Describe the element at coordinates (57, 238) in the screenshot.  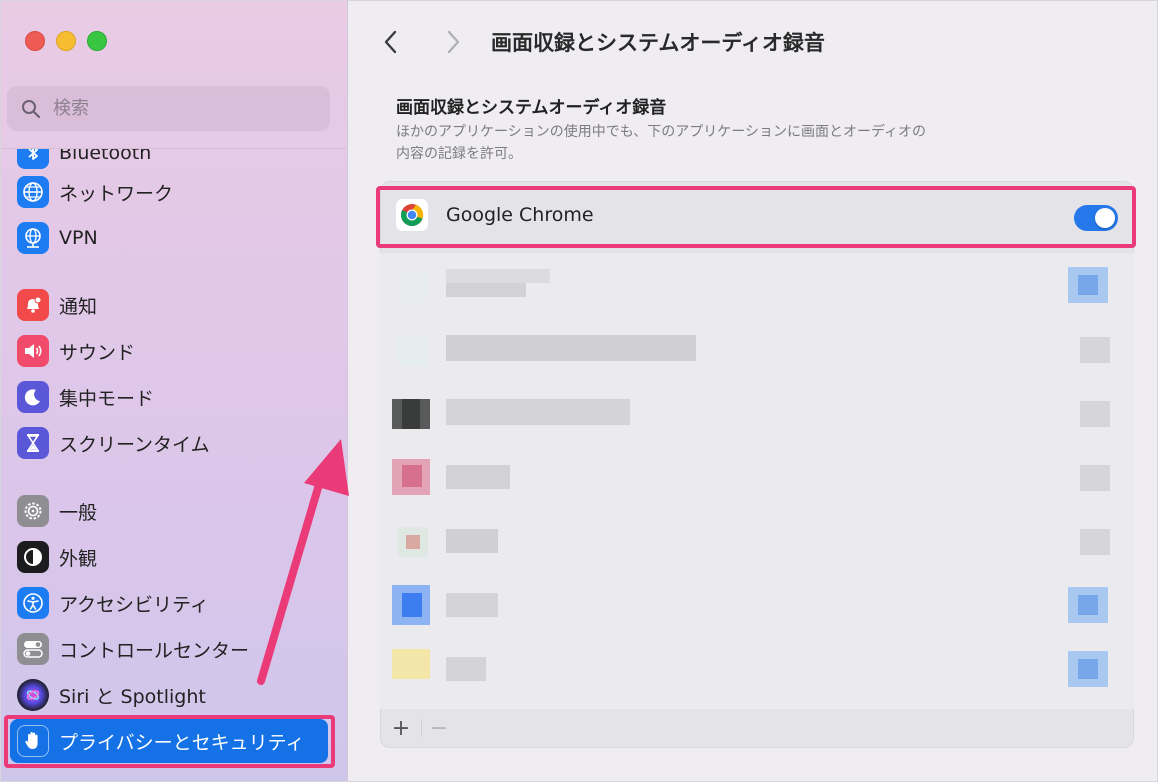
I see `sidebar-item-vpn: VPN` at that location.